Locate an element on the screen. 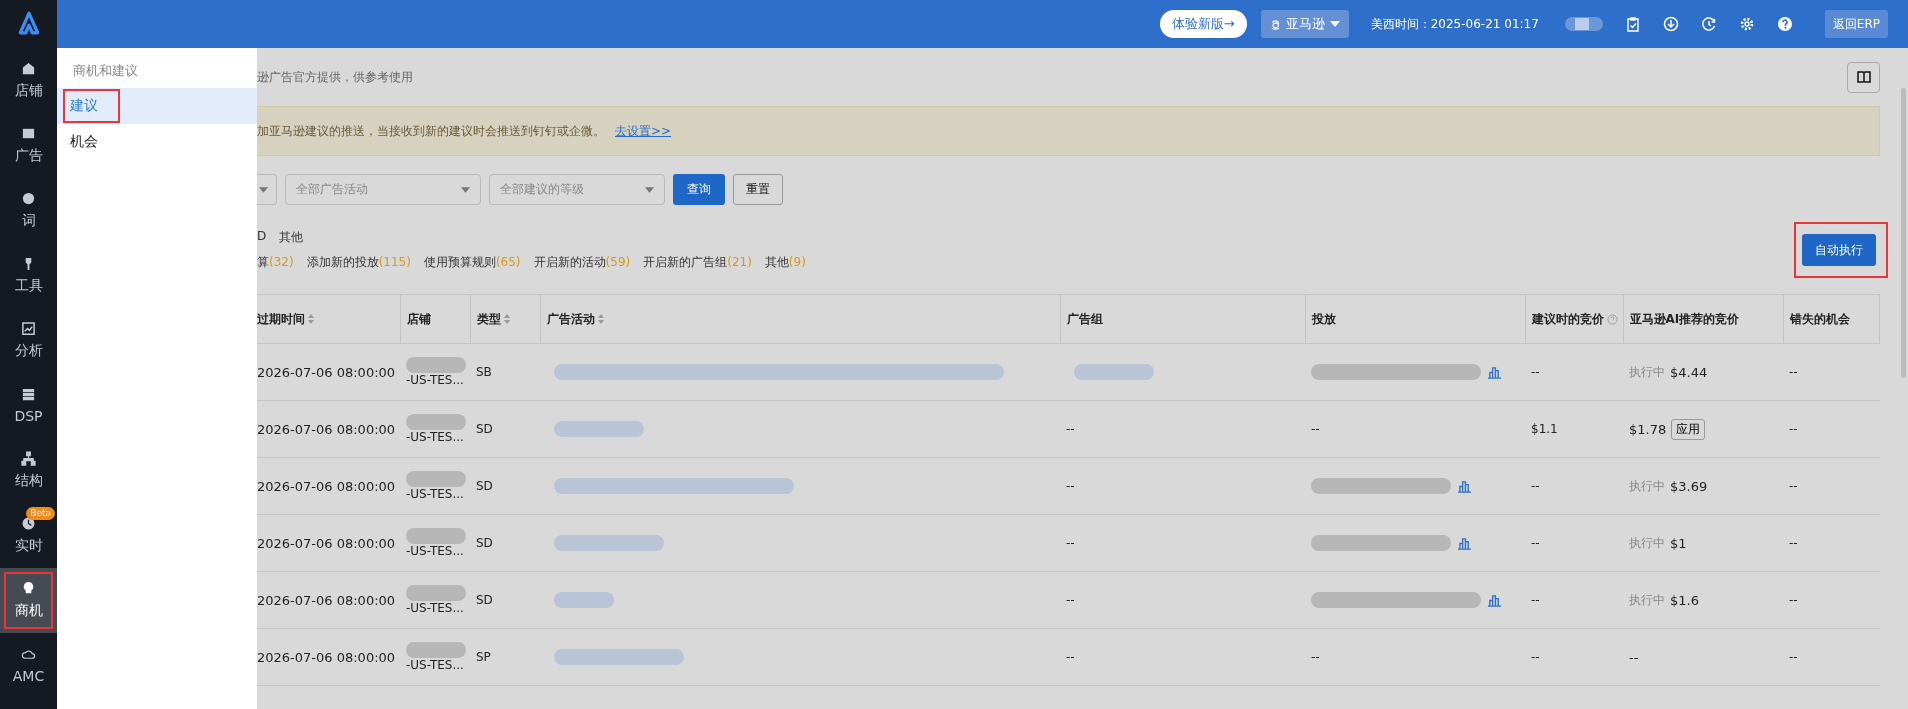 The image size is (1908, 709). help-icon is located at coordinates (1784, 24).